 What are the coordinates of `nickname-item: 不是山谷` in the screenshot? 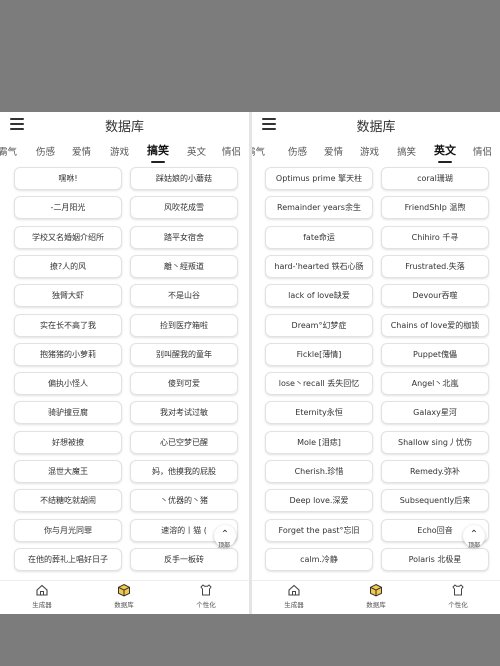 It's located at (184, 296).